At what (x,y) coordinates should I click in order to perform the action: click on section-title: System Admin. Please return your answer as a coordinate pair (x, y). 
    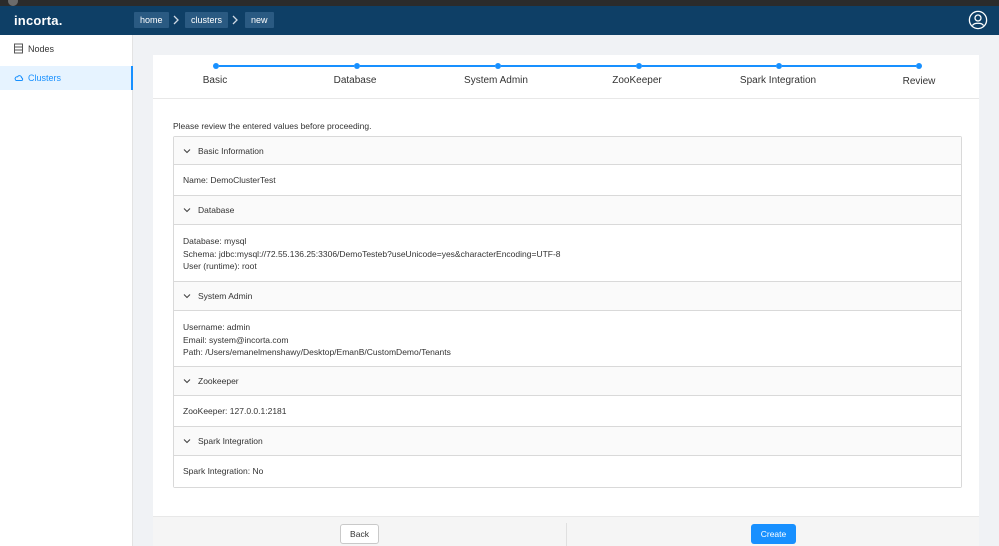
    Looking at the image, I should click on (225, 296).